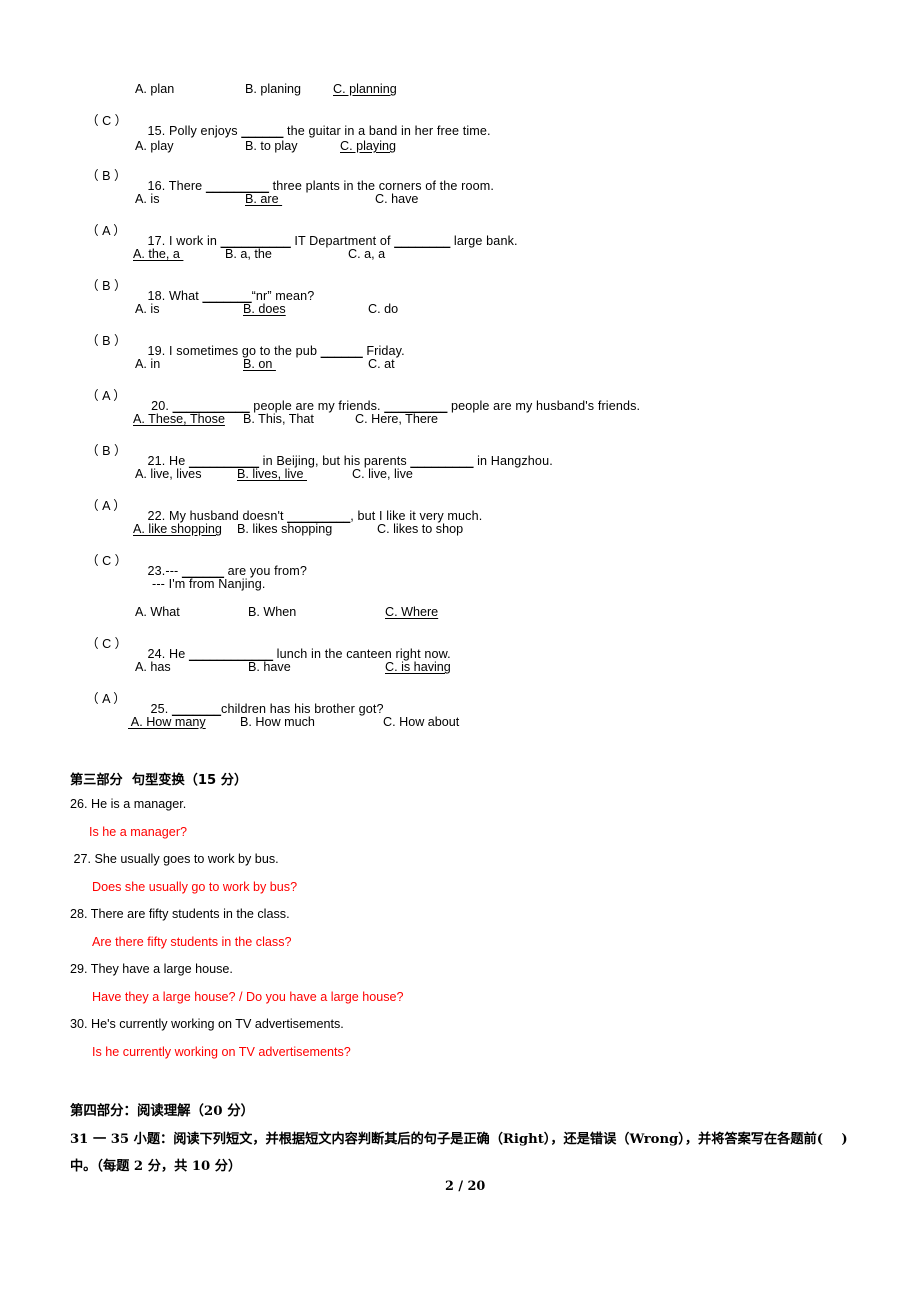 The height and width of the screenshot is (1300, 920). Describe the element at coordinates (367, 254) in the screenshot. I see `option-q17-c: C. a, a` at that location.